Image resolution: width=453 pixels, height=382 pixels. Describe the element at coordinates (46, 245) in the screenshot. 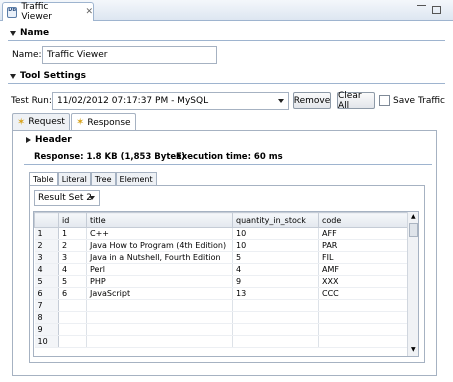

I see `row-number-cell: 2` at that location.